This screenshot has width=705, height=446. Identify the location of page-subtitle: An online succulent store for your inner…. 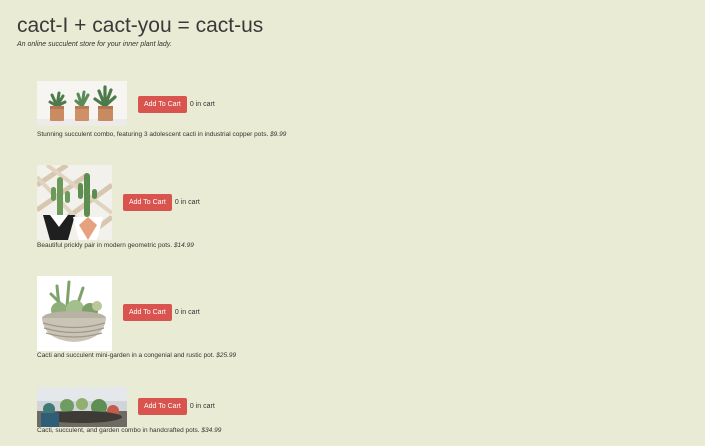
(94, 44).